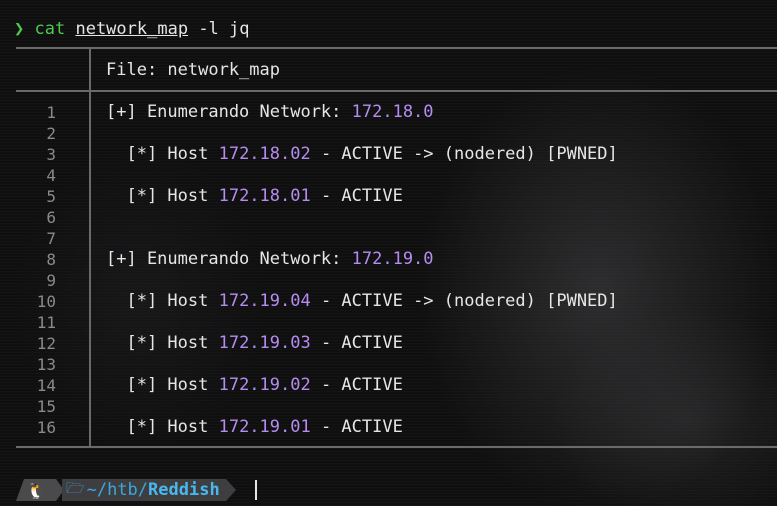  I want to click on line-number: 16, so click(46, 427).